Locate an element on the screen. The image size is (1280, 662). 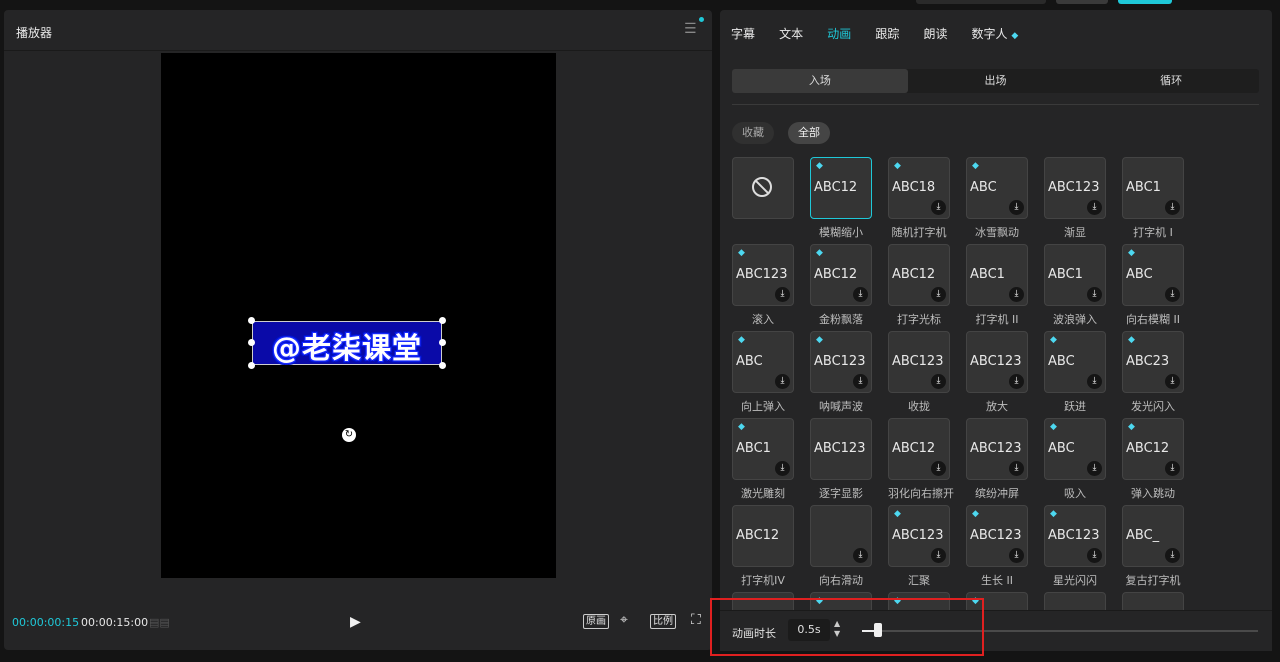
animation-thumbnail: ABC12 ◆ ⤓ is located at coordinates (1153, 449).